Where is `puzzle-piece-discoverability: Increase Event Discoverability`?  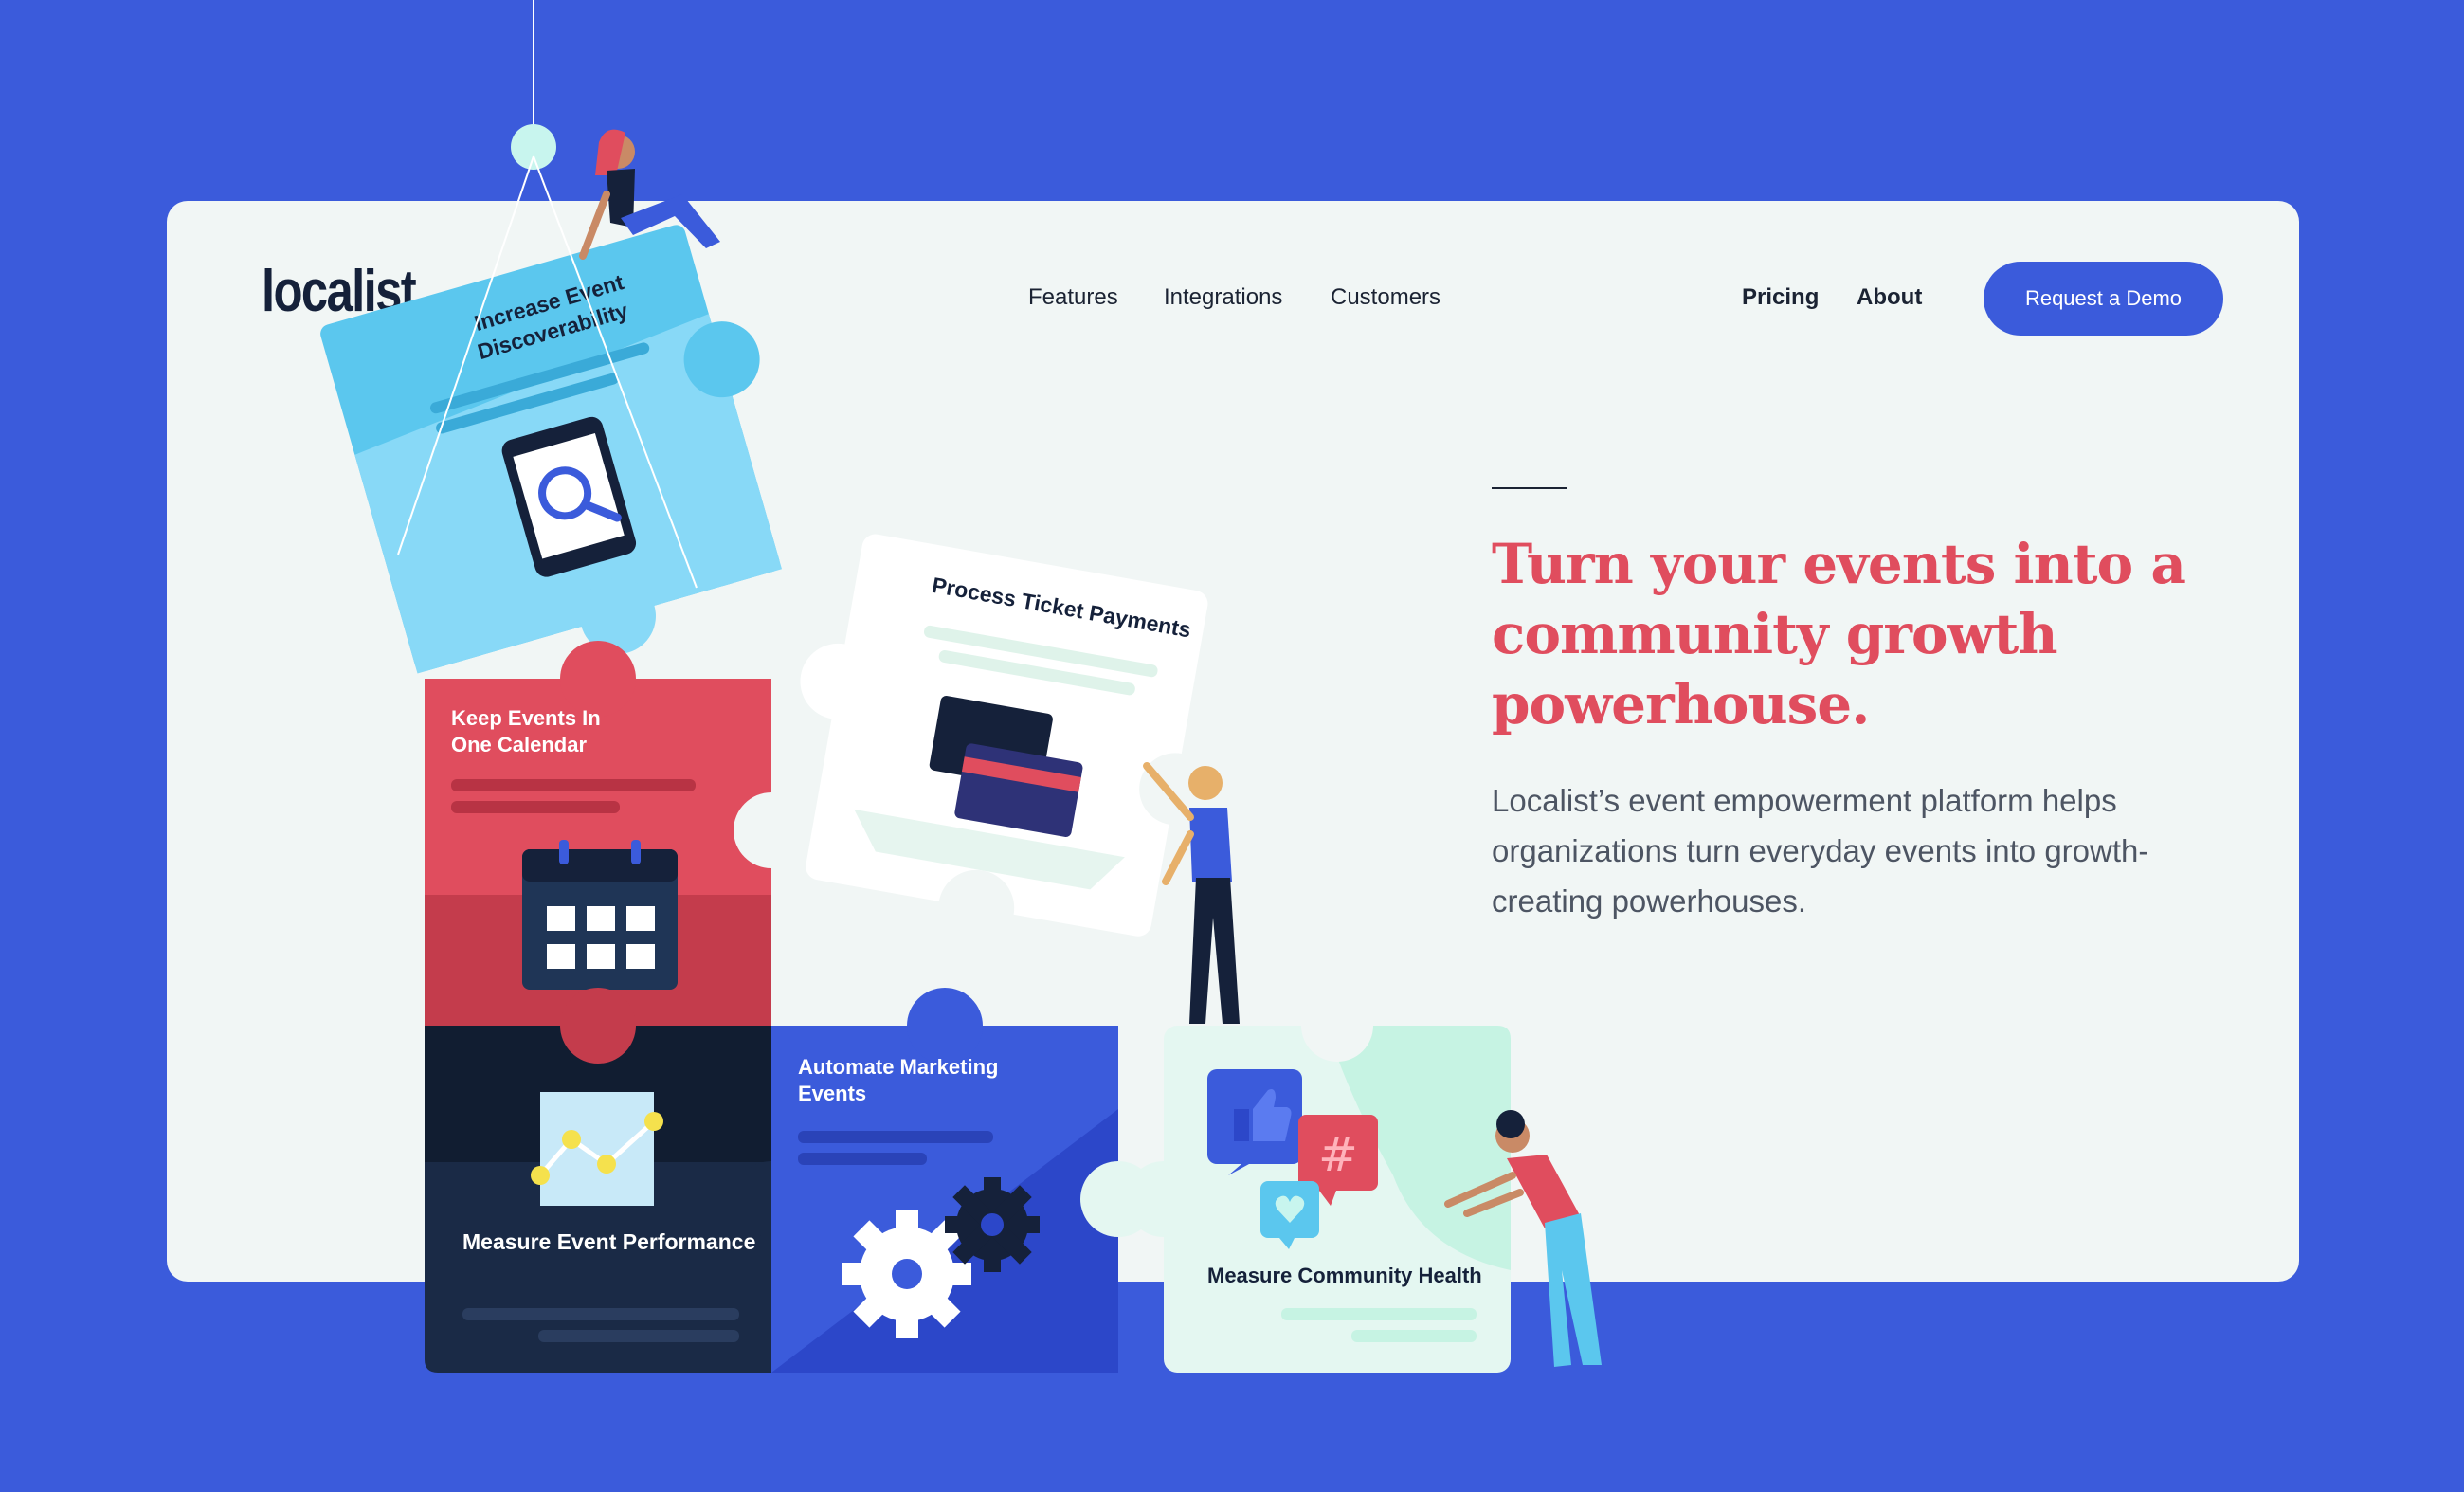
puzzle-piece-discoverability: Increase Event Discoverability is located at coordinates (551, 449).